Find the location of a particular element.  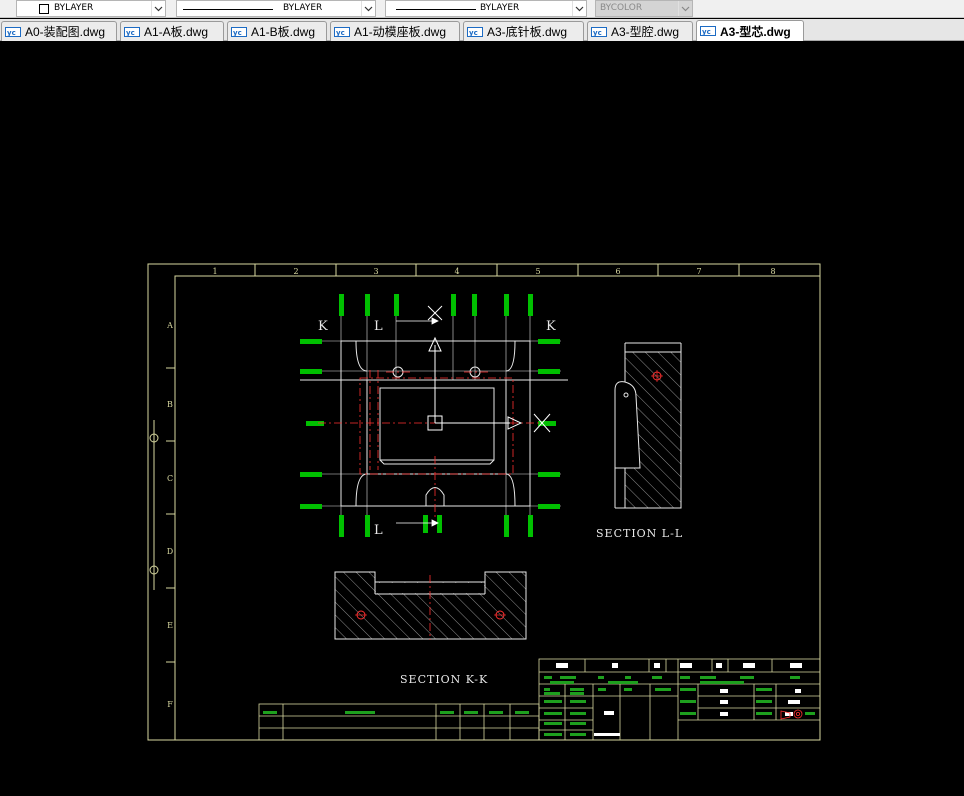

core-outline is located at coordinates (434, 423).